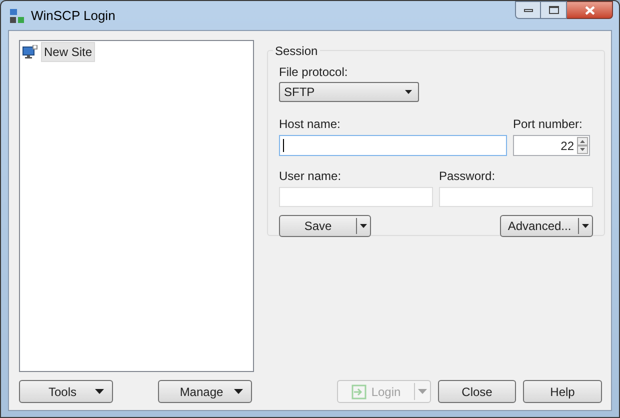  Describe the element at coordinates (356, 197) in the screenshot. I see `user-name-field` at that location.